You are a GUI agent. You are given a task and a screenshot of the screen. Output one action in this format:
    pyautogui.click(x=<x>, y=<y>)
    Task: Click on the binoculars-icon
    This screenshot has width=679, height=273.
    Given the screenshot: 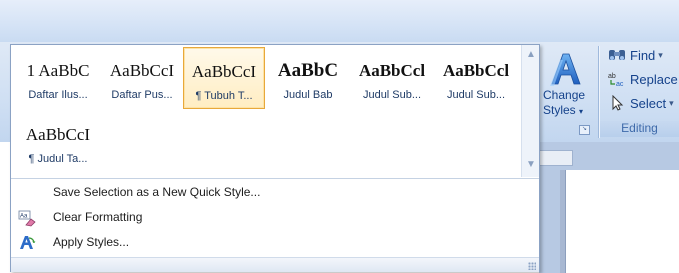 What is the action you would take?
    pyautogui.click(x=617, y=55)
    